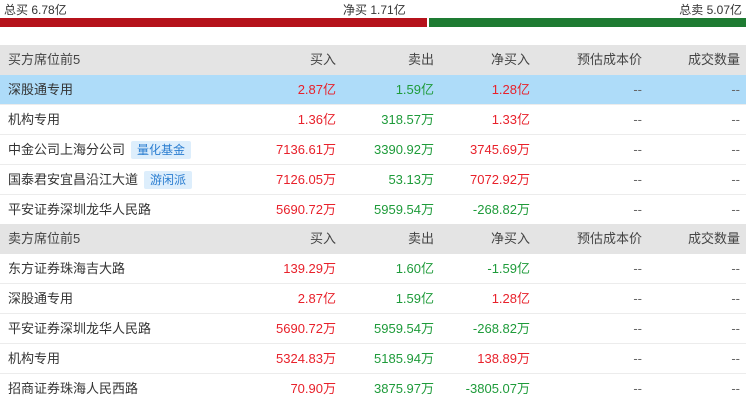 The width and height of the screenshot is (746, 400). Describe the element at coordinates (508, 268) in the screenshot. I see `net-buy-amount: -1.59亿` at that location.